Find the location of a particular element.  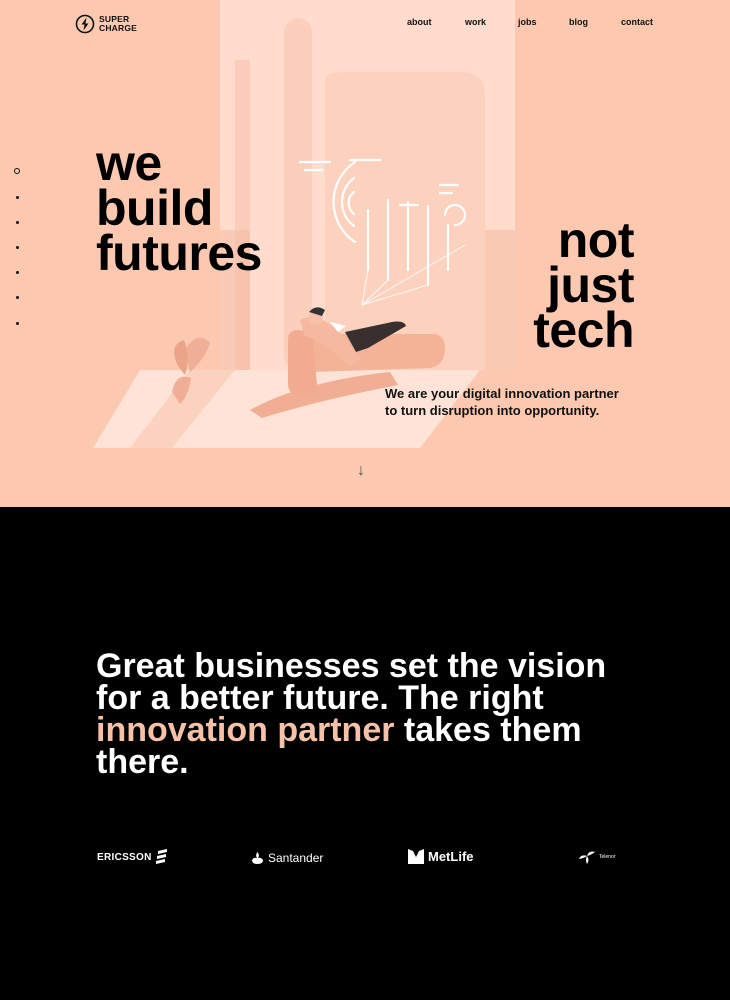

nav-link-blog: blog is located at coordinates (578, 22).